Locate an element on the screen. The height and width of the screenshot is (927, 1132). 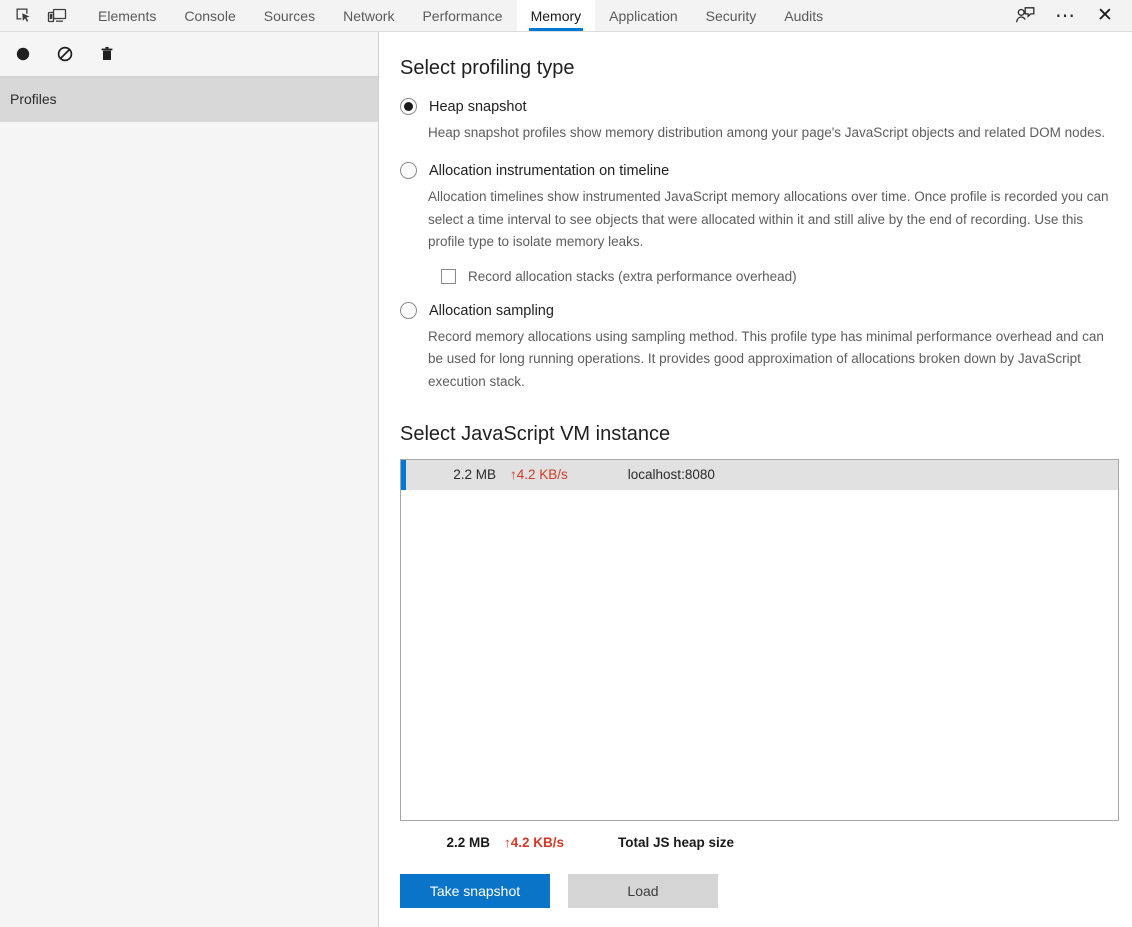
tab-network: Network is located at coordinates (368, 15).